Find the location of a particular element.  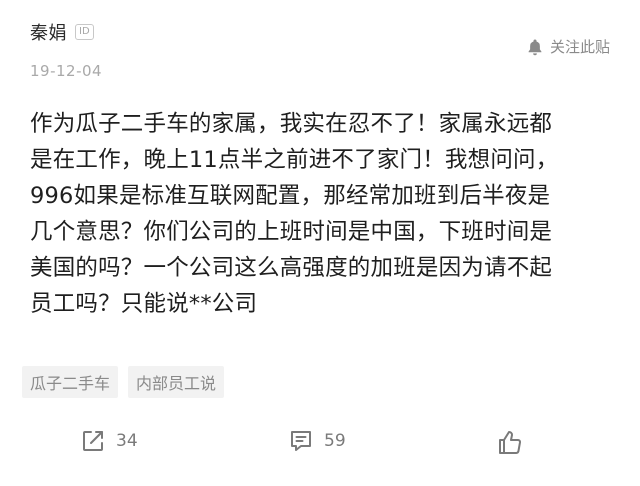

post-line: 996如果是标准互联网配置，那经常加班到后半夜是 is located at coordinates (290, 196).